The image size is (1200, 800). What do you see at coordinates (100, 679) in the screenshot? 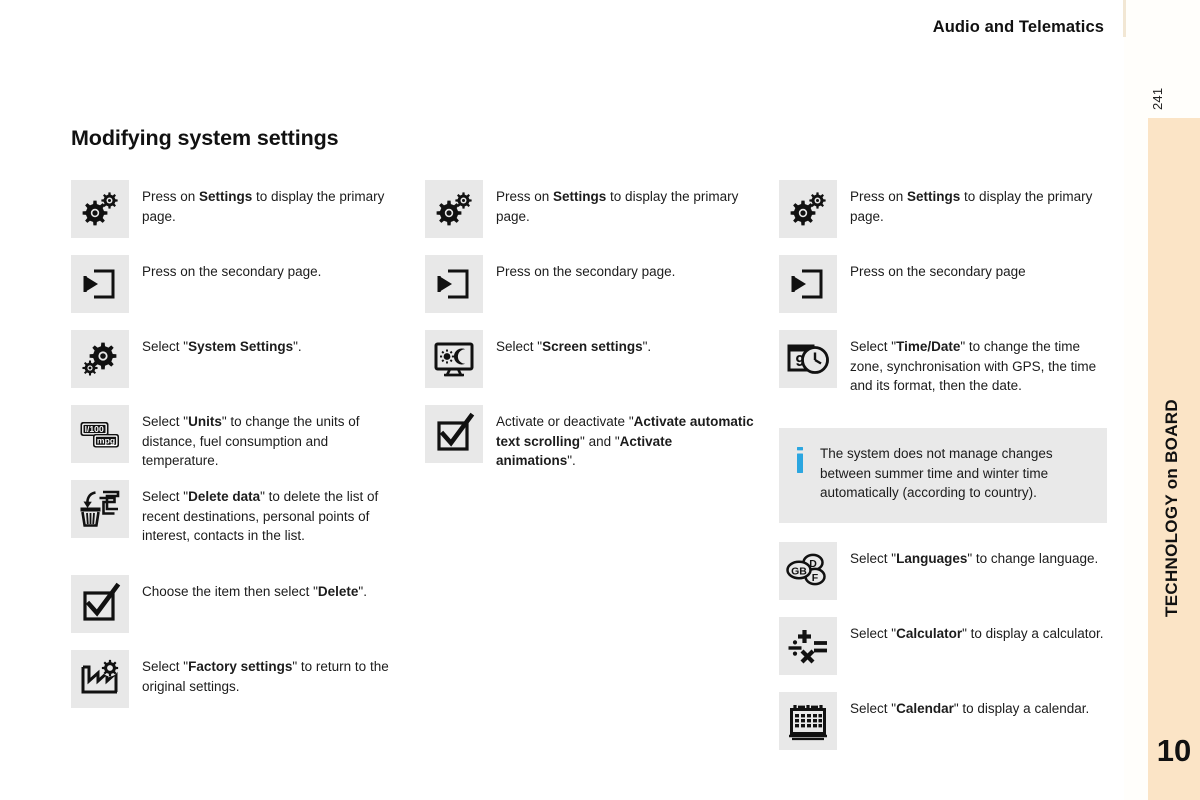
I see `factory-settings-icon` at bounding box center [100, 679].